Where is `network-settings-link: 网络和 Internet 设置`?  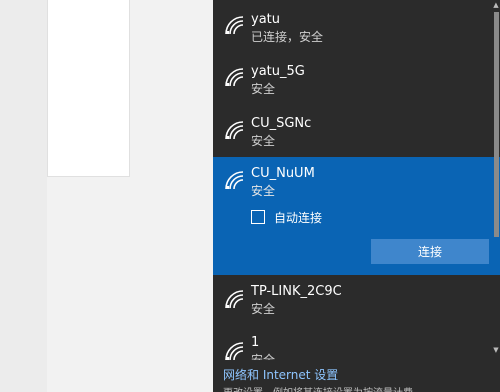 network-settings-link: 网络和 Internet 设置 is located at coordinates (280, 374).